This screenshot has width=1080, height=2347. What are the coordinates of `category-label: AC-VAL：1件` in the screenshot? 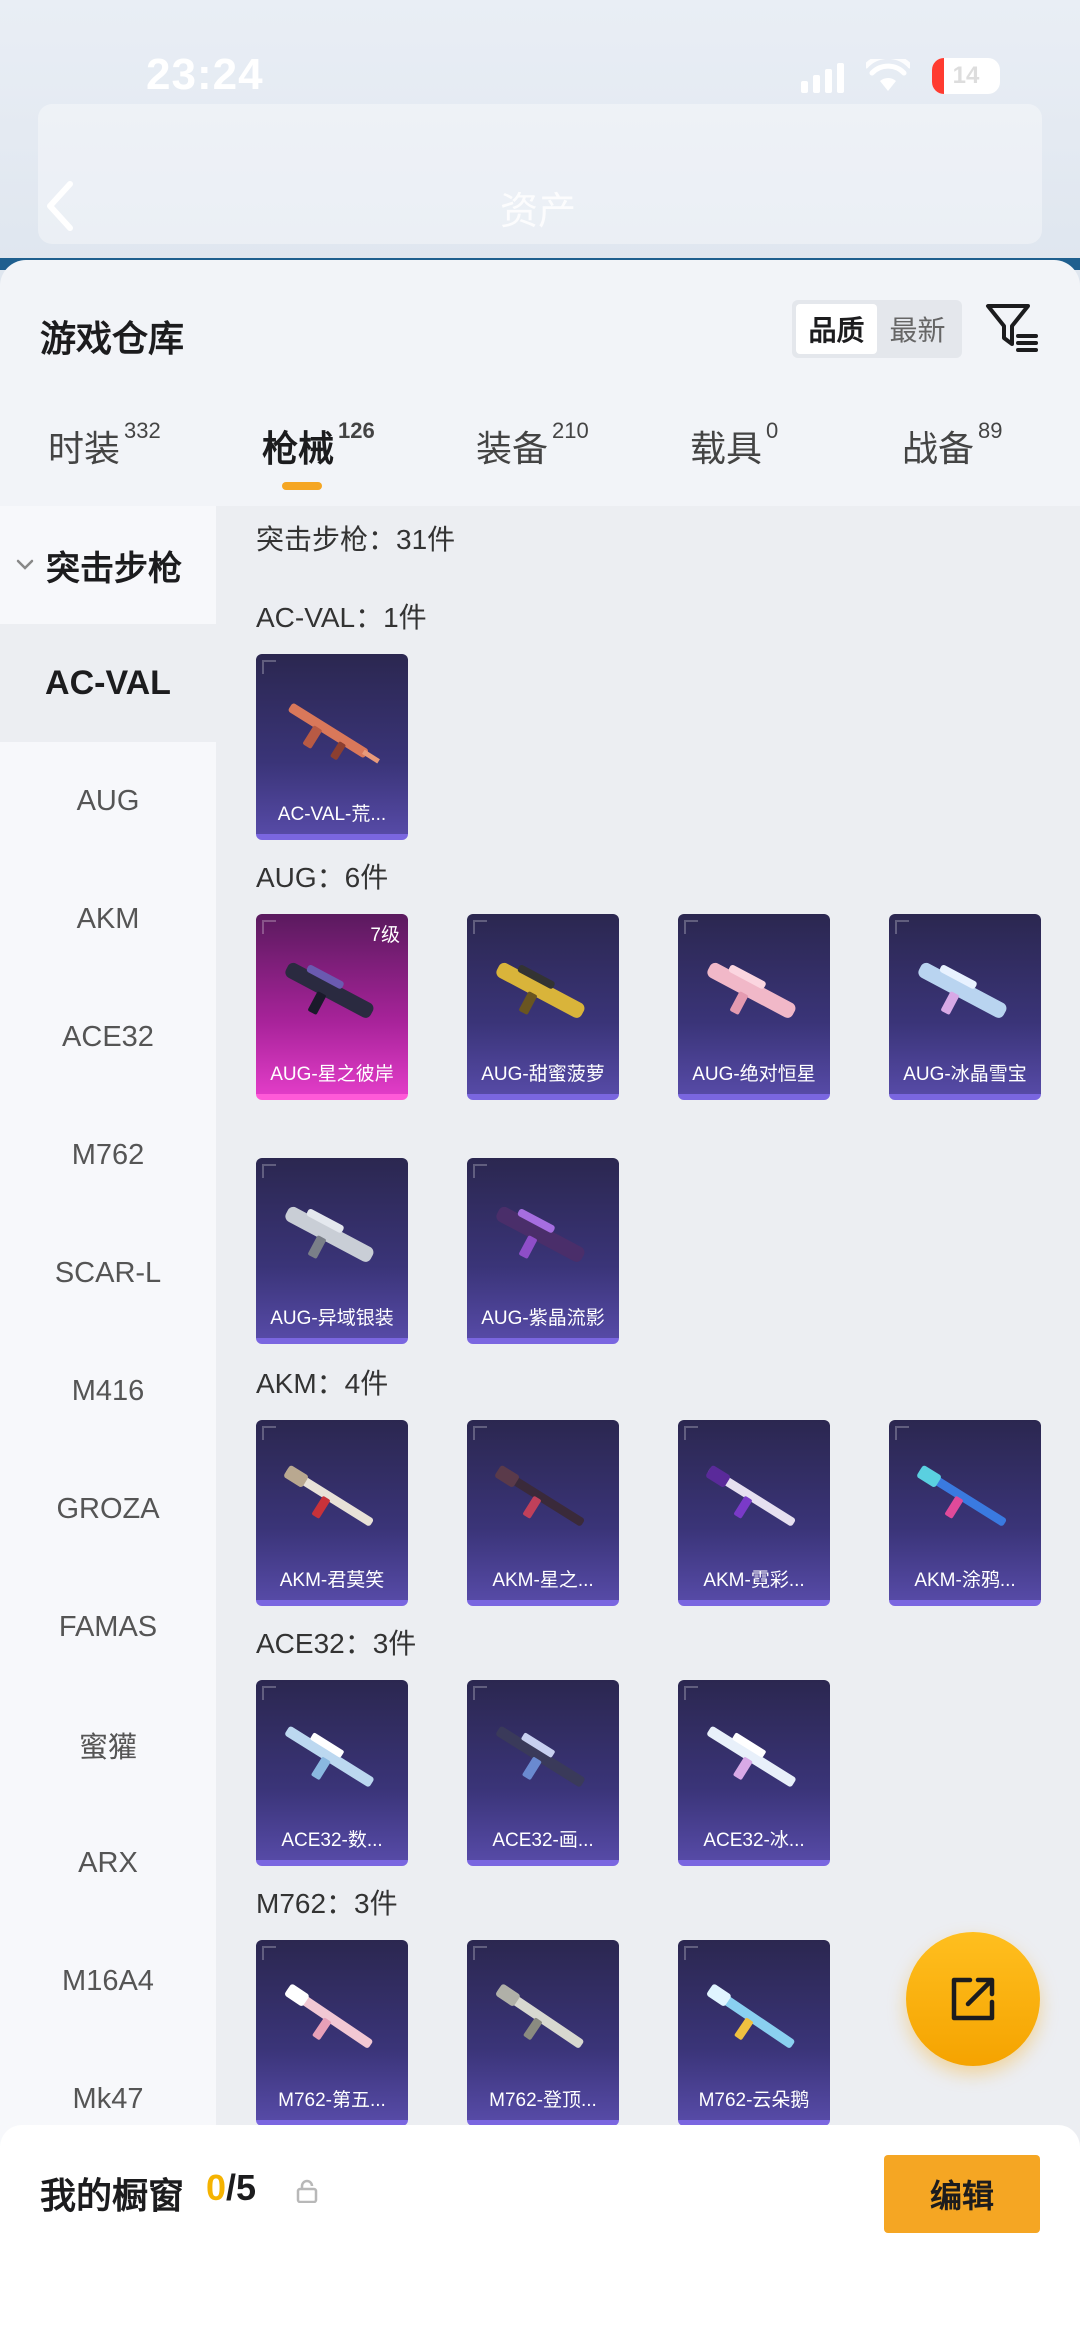 It's located at (341, 617).